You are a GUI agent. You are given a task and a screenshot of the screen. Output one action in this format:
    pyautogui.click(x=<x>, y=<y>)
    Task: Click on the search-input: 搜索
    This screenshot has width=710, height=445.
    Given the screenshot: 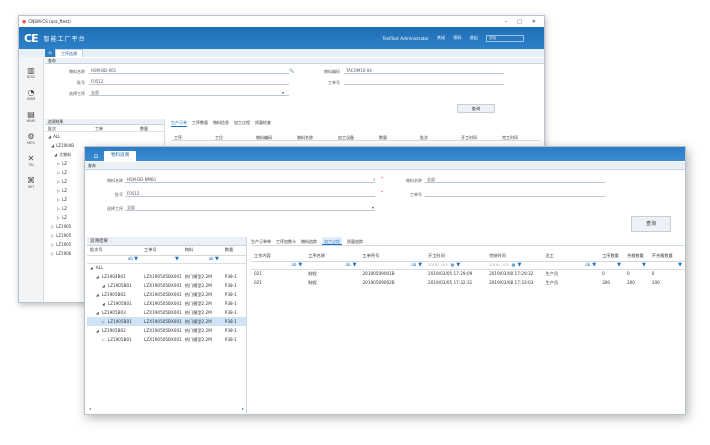 What is the action you would take?
    pyautogui.click(x=505, y=38)
    